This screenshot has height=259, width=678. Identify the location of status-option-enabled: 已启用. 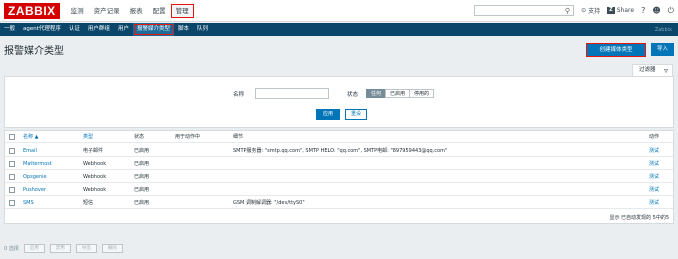
(398, 93).